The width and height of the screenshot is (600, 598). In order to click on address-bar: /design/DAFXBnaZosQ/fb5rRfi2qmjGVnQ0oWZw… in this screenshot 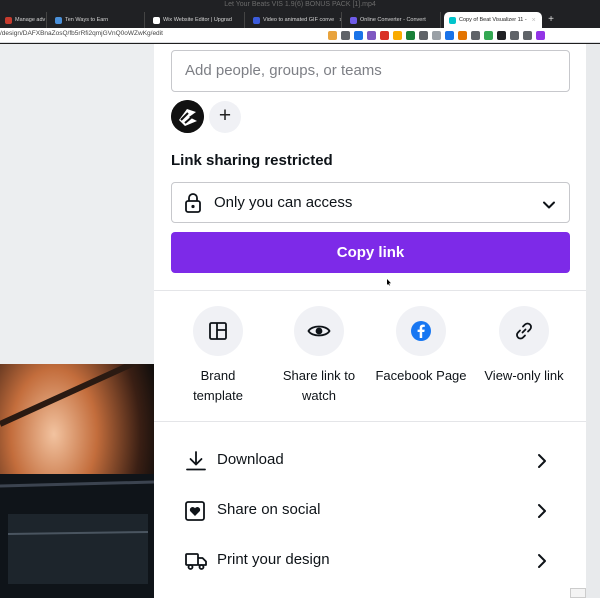, I will do `click(300, 35)`.